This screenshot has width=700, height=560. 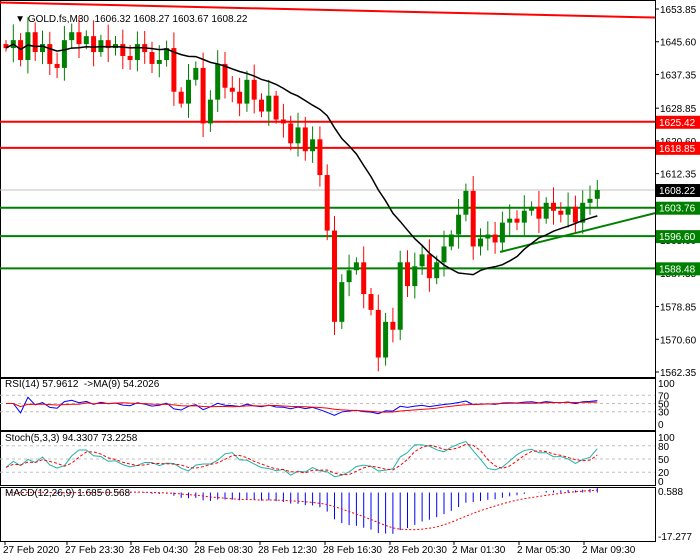 What do you see at coordinates (287, 550) in the screenshot?
I see `x-tick-label: 28 Feb 12:30` at bounding box center [287, 550].